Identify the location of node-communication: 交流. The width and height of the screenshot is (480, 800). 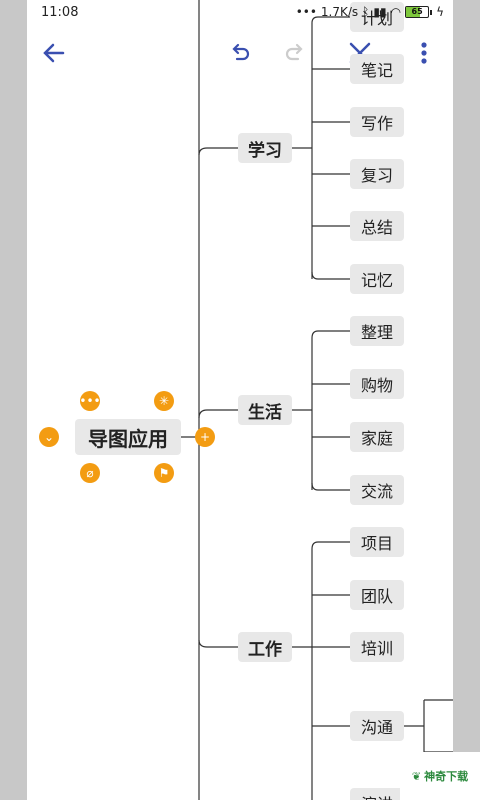
(377, 490).